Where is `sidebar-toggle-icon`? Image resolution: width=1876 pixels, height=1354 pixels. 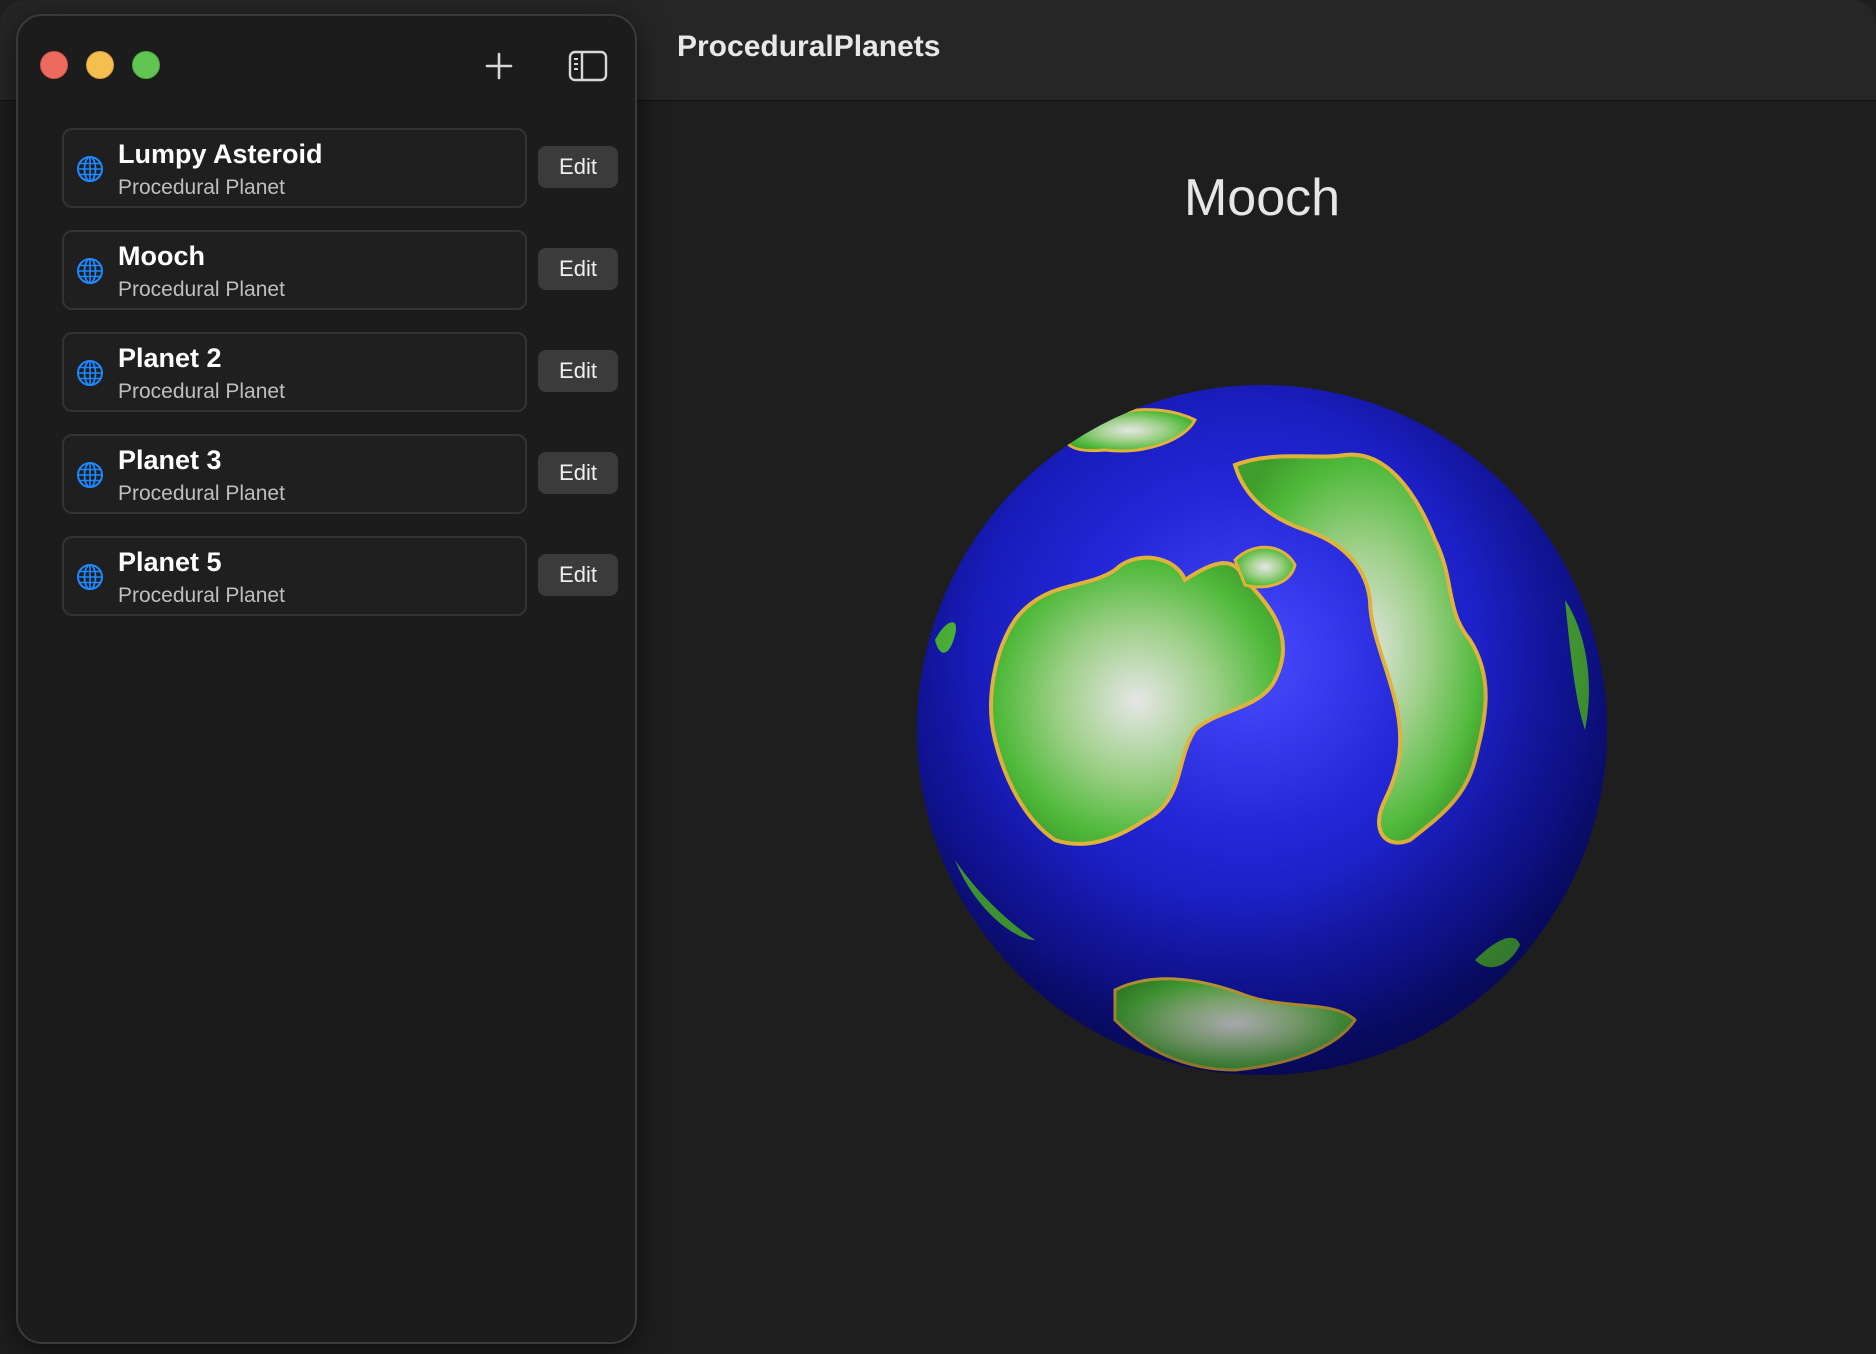 sidebar-toggle-icon is located at coordinates (588, 66).